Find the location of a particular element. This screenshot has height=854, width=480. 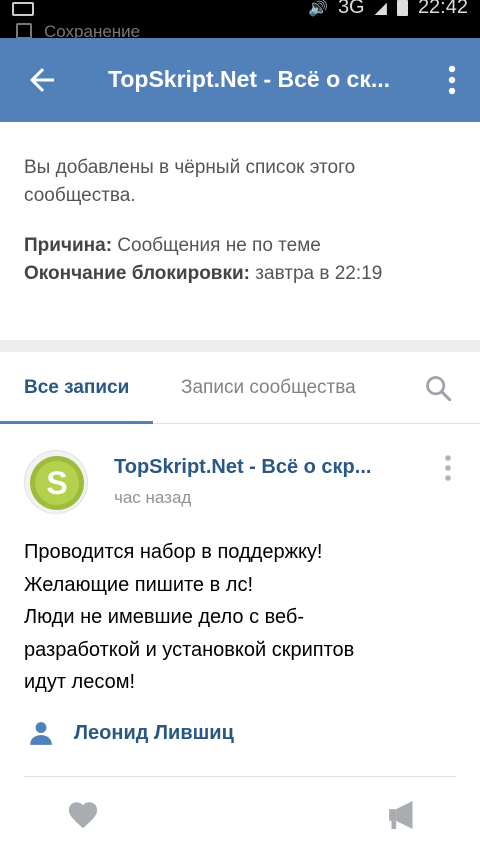

post-text-line: Проводится набор в поддержку! is located at coordinates (173, 552).